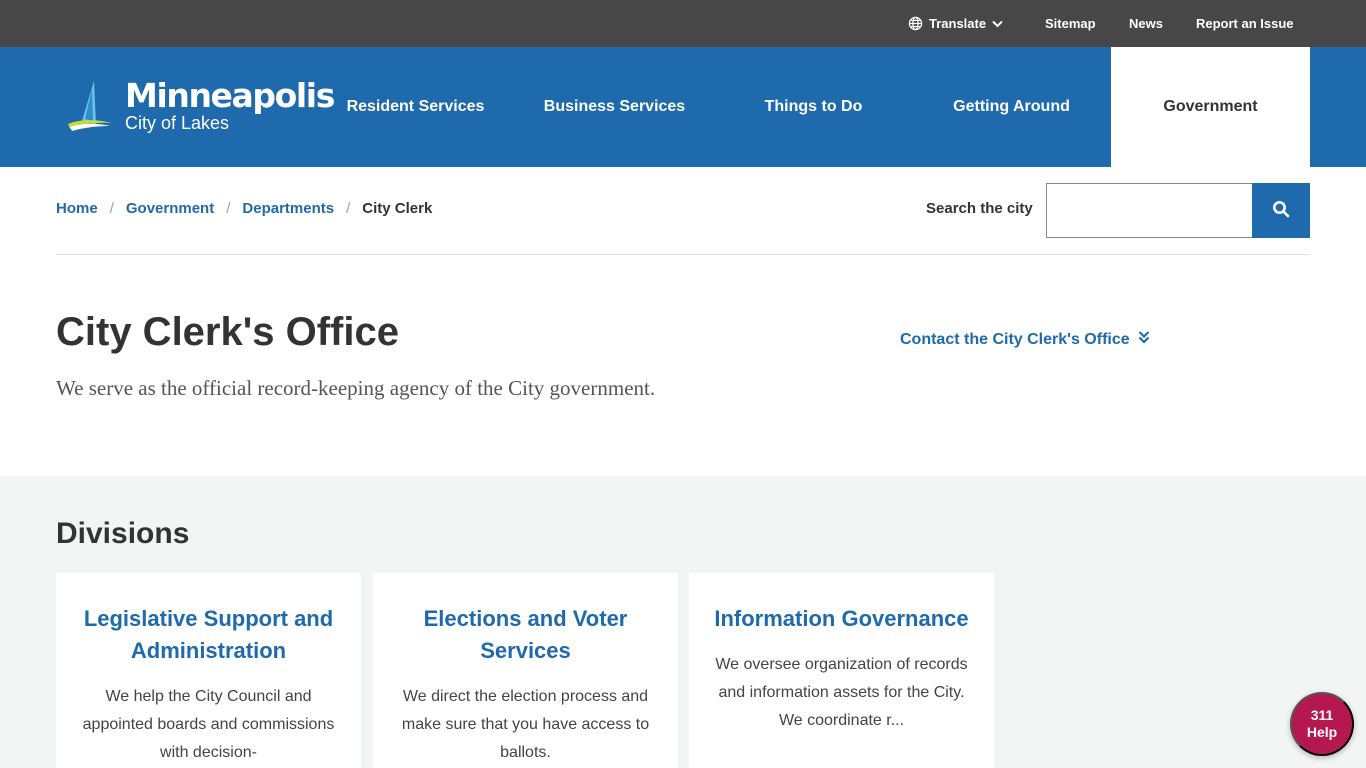 This screenshot has width=1366, height=768. I want to click on logo-tagline: City of Lakes, so click(177, 123).